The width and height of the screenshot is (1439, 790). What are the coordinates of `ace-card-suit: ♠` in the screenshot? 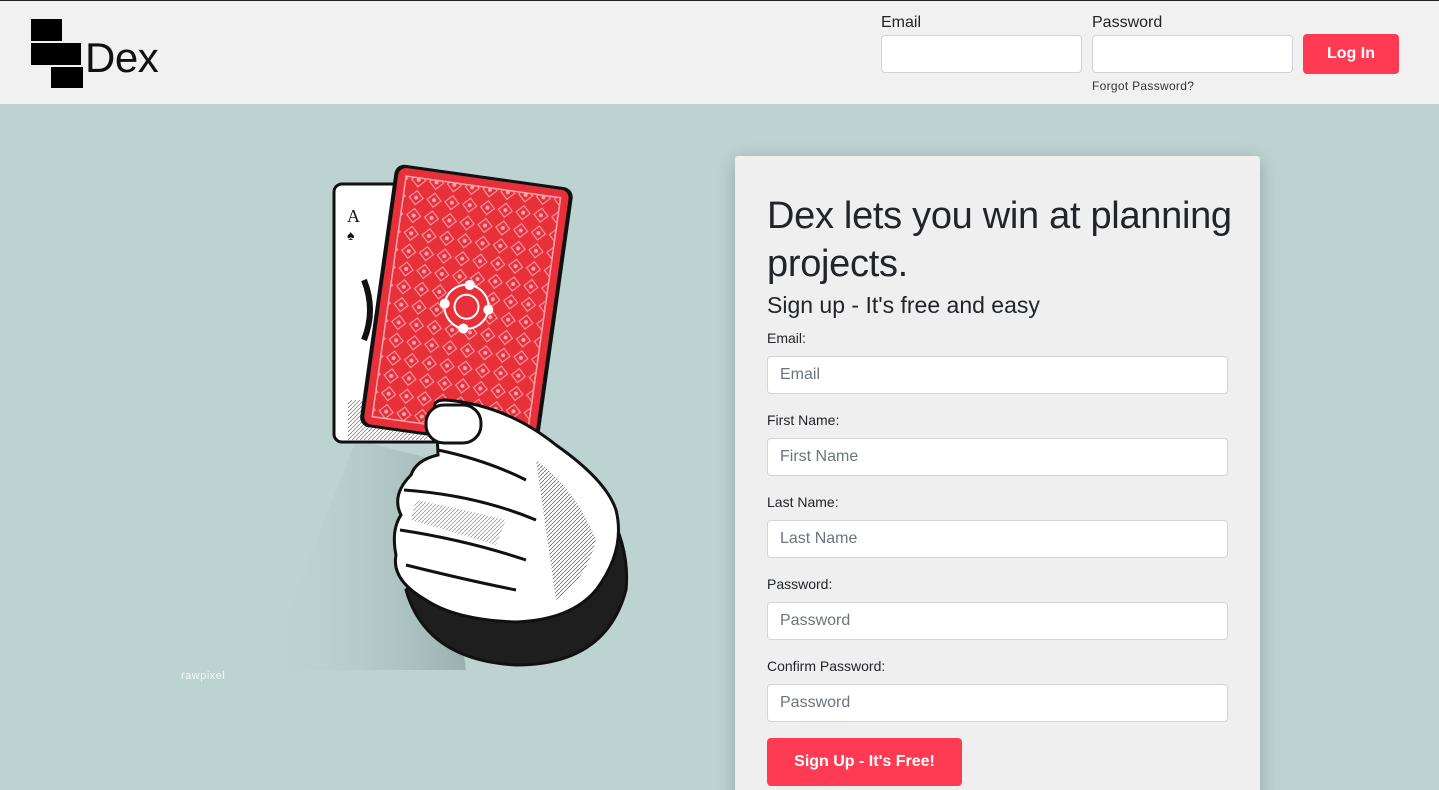 It's located at (351, 236).